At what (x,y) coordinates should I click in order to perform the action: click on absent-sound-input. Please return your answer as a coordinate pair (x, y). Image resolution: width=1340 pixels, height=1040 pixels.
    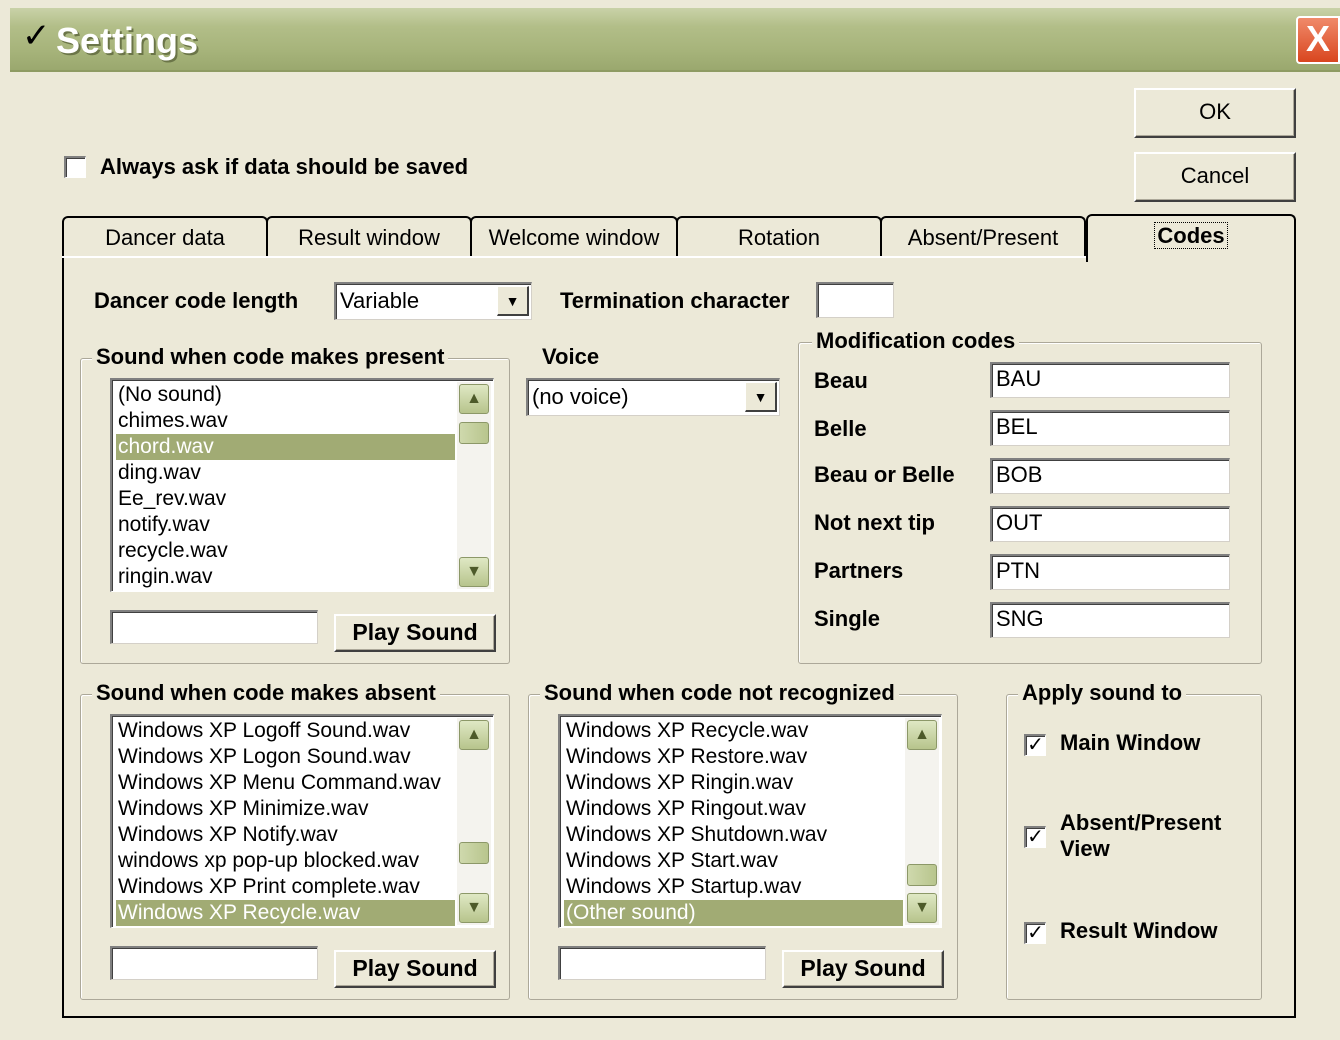
    Looking at the image, I should click on (214, 963).